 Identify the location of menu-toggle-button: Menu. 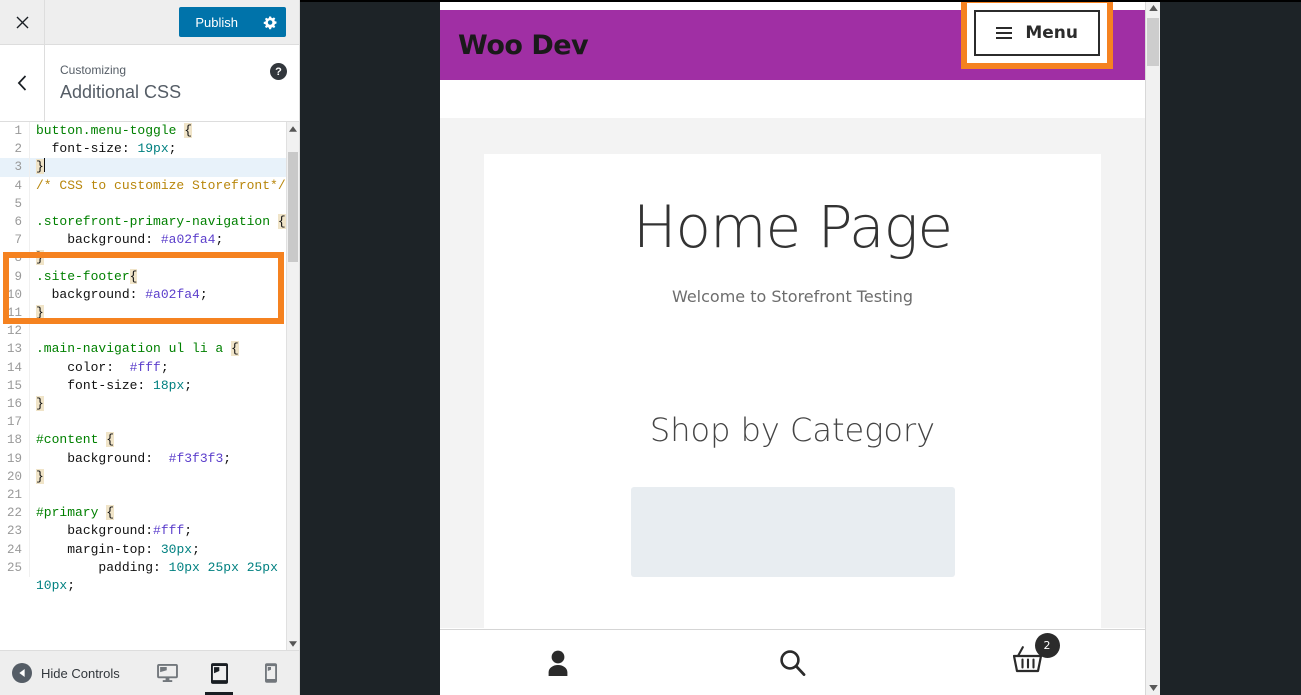
(1037, 33).